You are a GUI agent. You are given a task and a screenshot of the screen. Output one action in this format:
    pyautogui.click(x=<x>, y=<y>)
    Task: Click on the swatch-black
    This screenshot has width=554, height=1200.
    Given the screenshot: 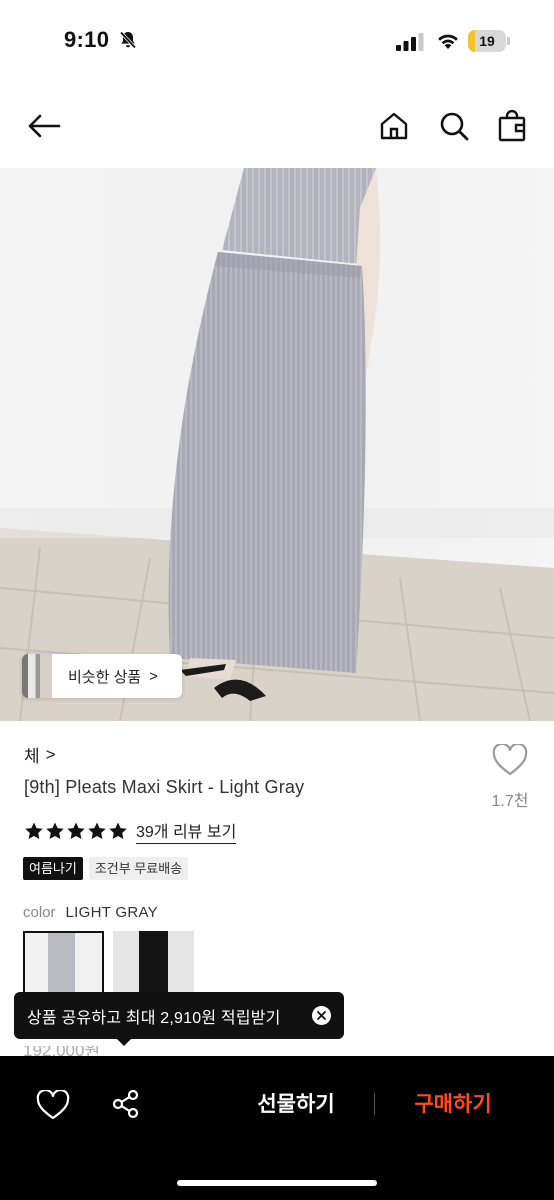 What is the action you would take?
    pyautogui.click(x=153, y=964)
    